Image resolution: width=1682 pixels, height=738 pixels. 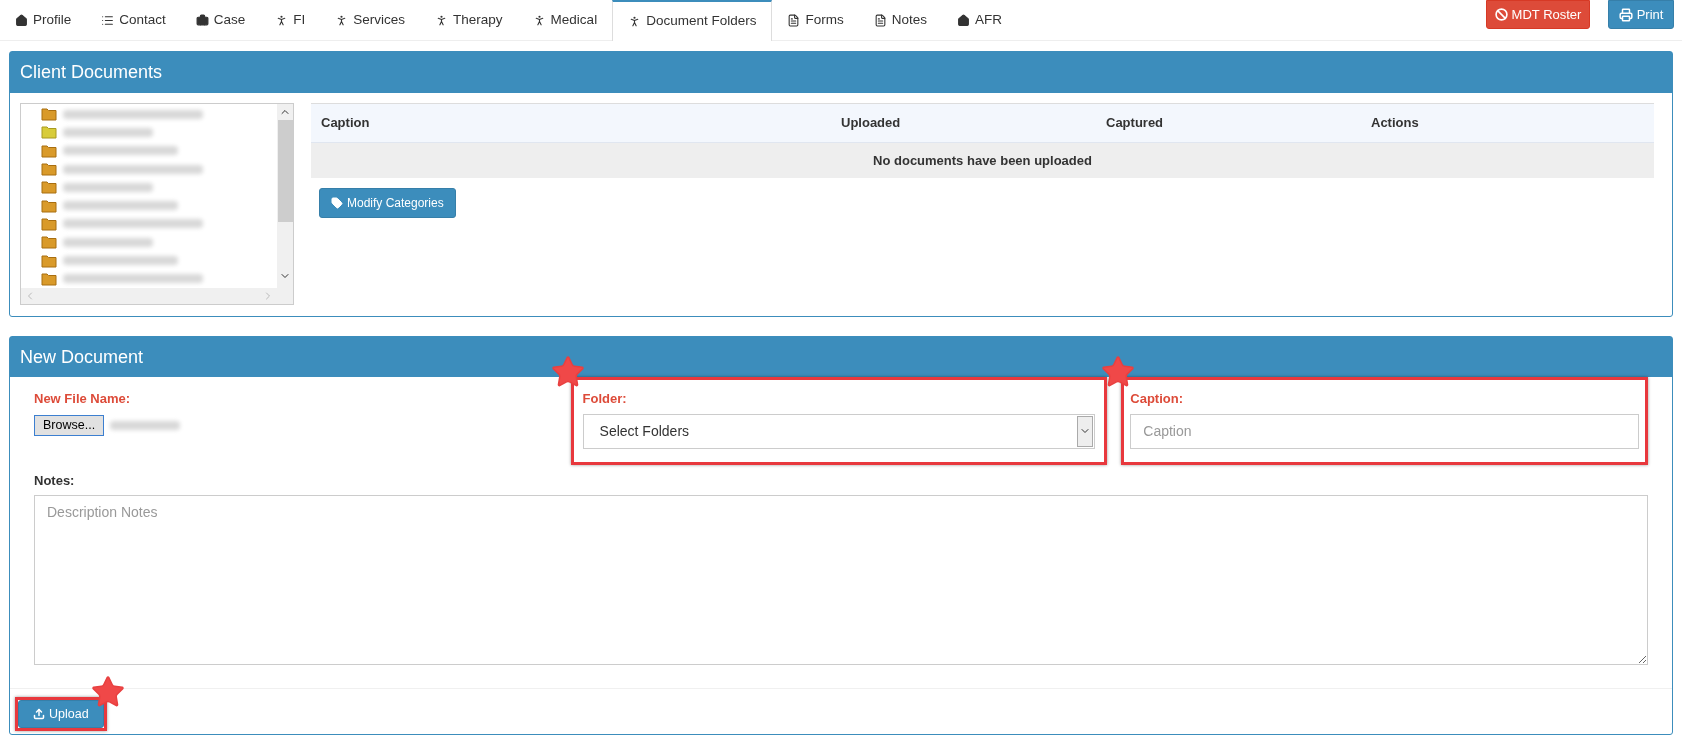 What do you see at coordinates (692, 20) in the screenshot?
I see `tab: Document Folders` at bounding box center [692, 20].